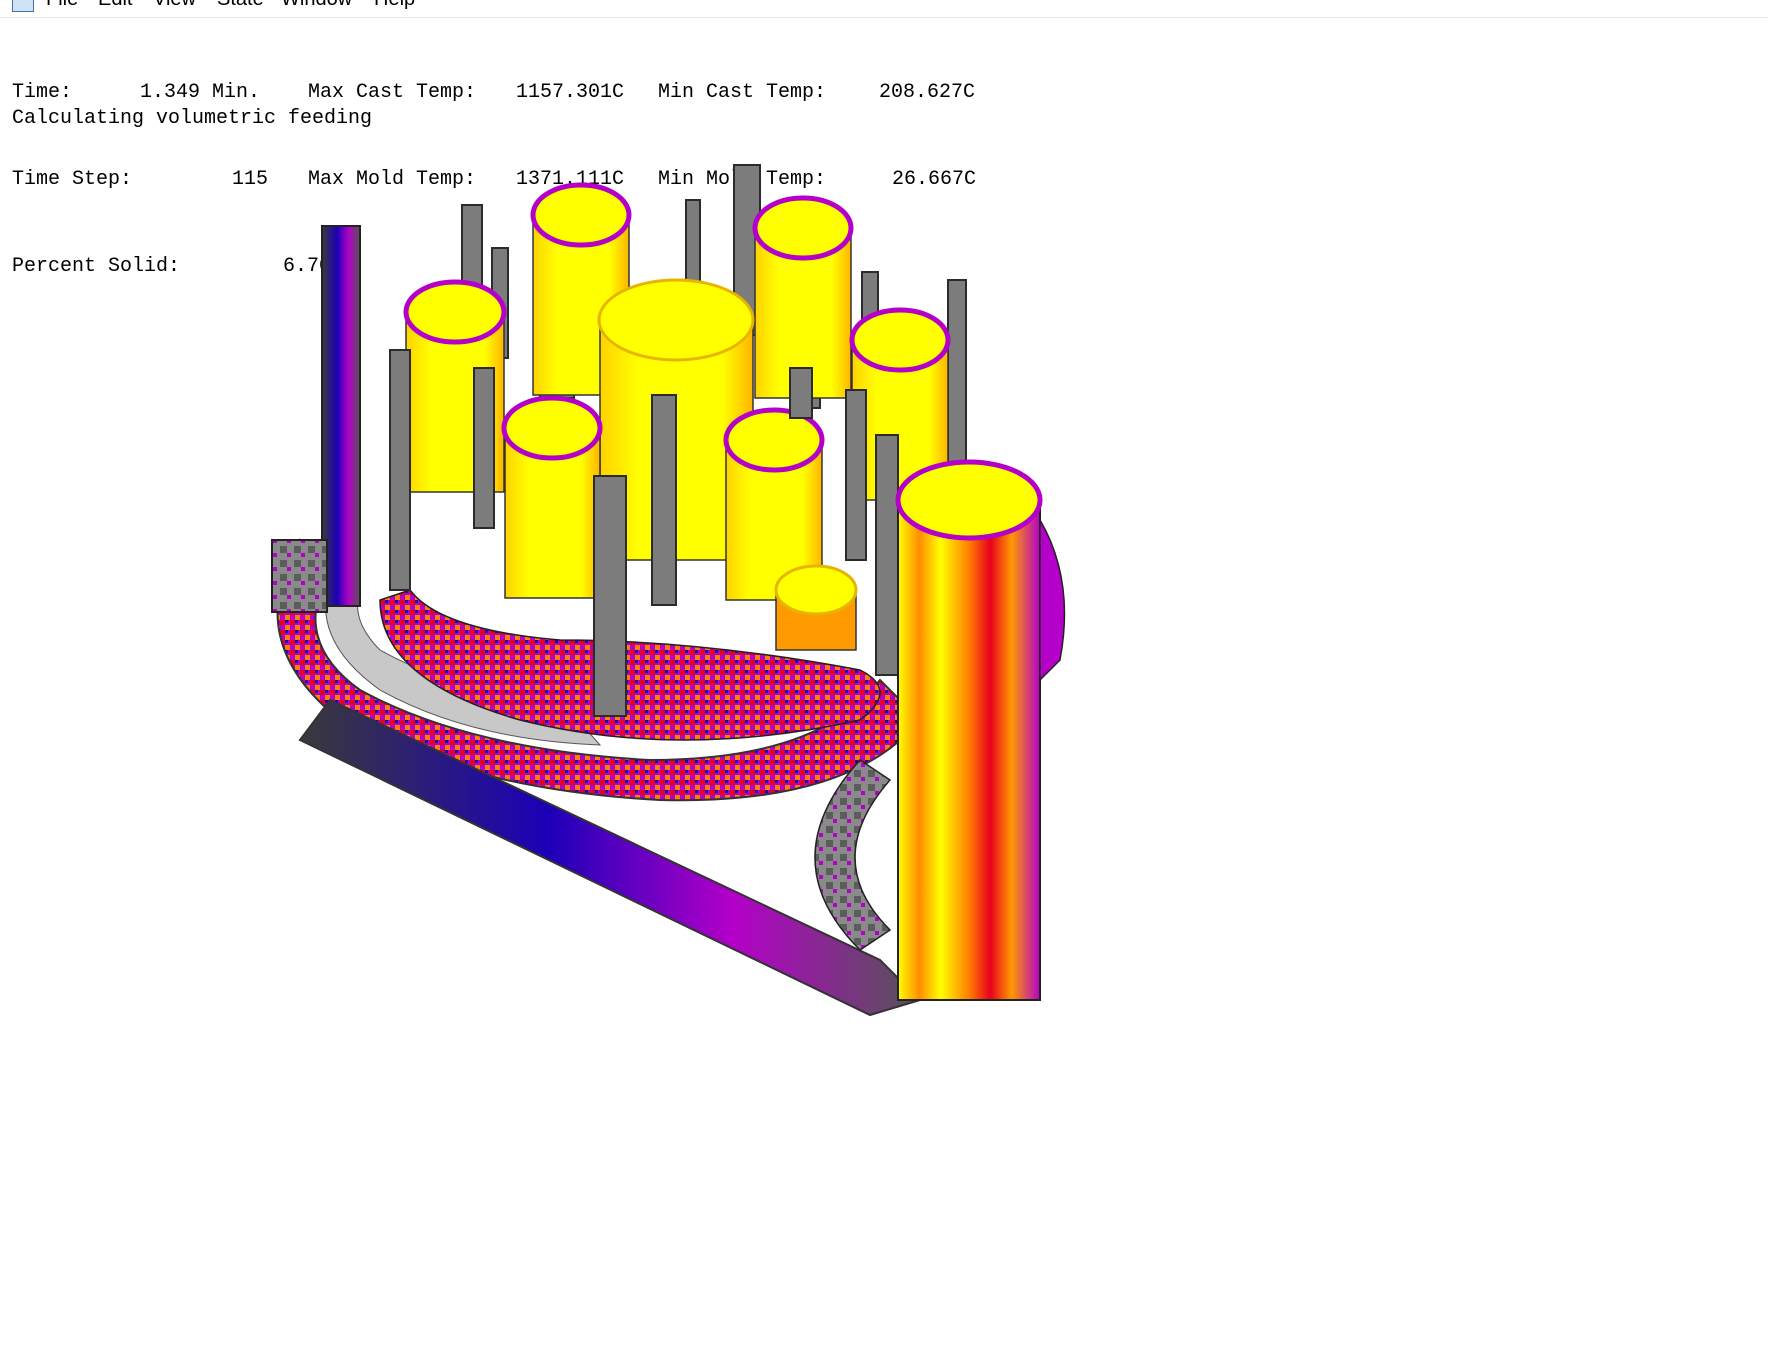  Describe the element at coordinates (552, 497) in the screenshot. I see `riser` at that location.